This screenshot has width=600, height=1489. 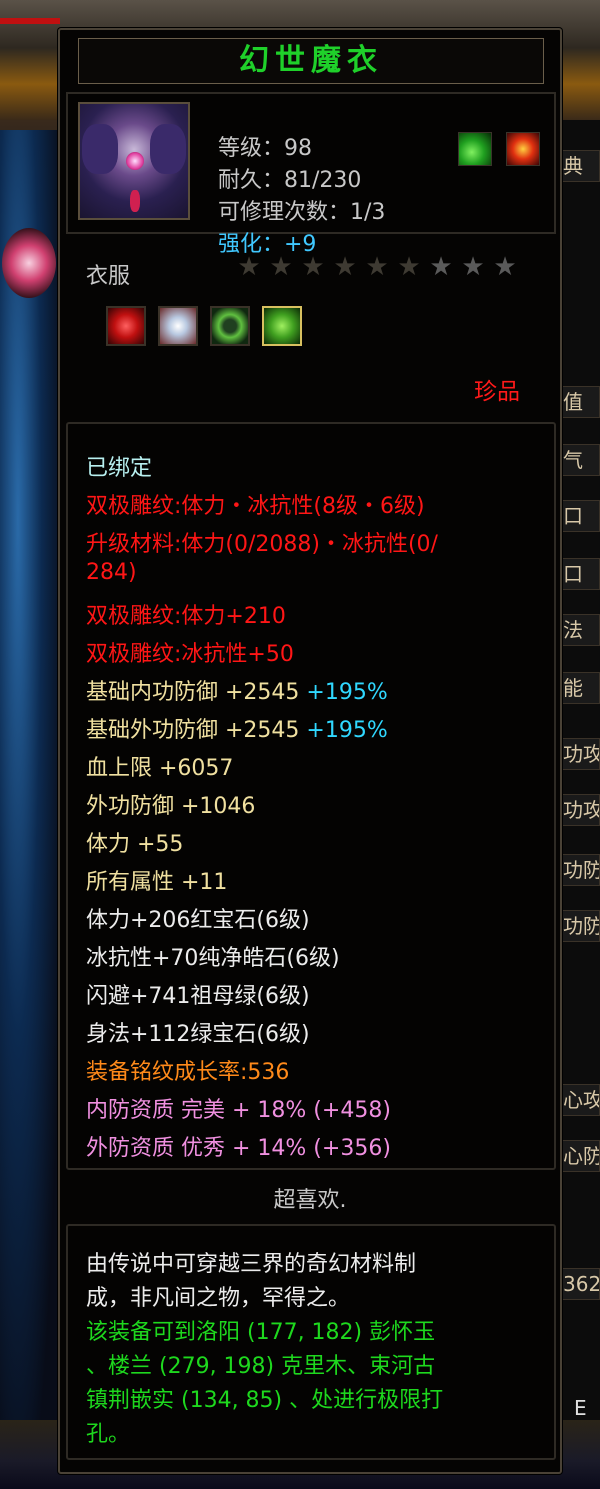 I want to click on gem-sockets, so click(x=204, y=326).